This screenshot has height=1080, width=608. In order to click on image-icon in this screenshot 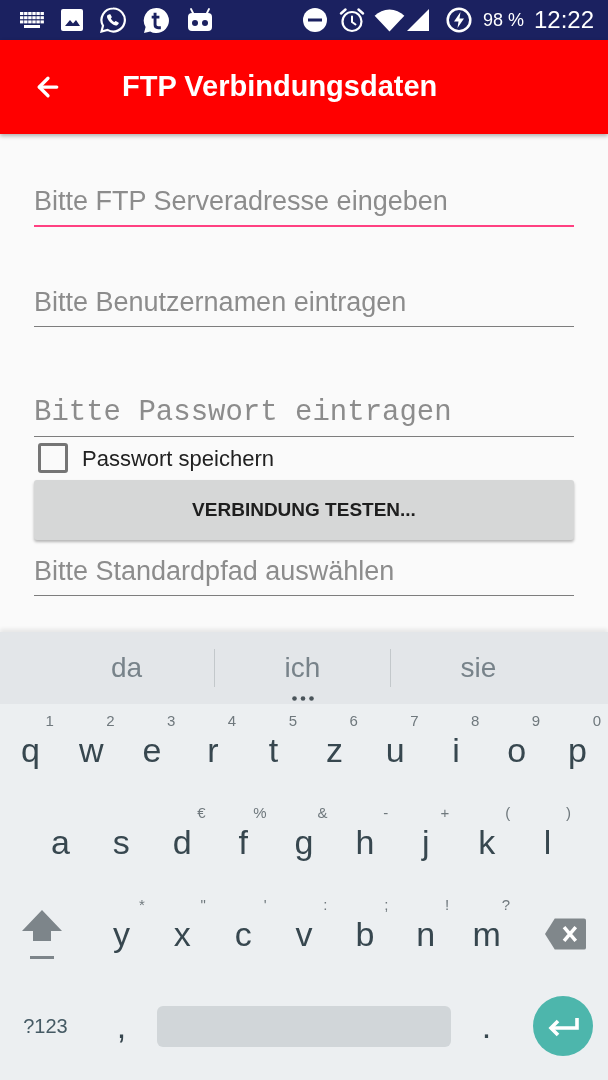, I will do `click(72, 20)`.